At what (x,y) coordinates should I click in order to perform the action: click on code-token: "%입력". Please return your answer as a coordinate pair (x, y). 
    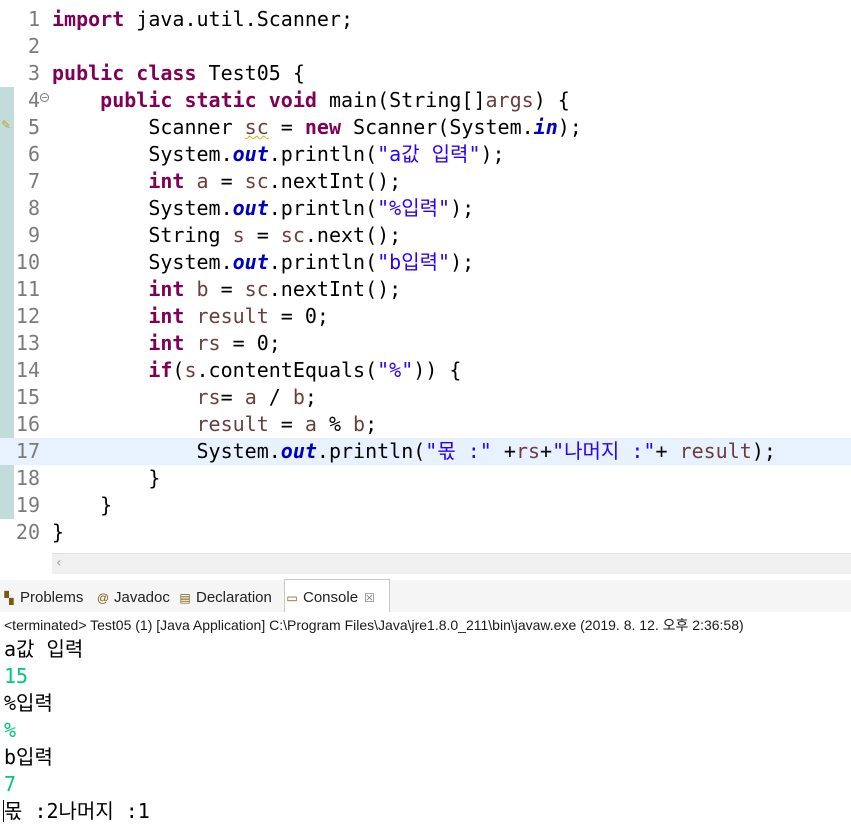
    Looking at the image, I should click on (414, 208).